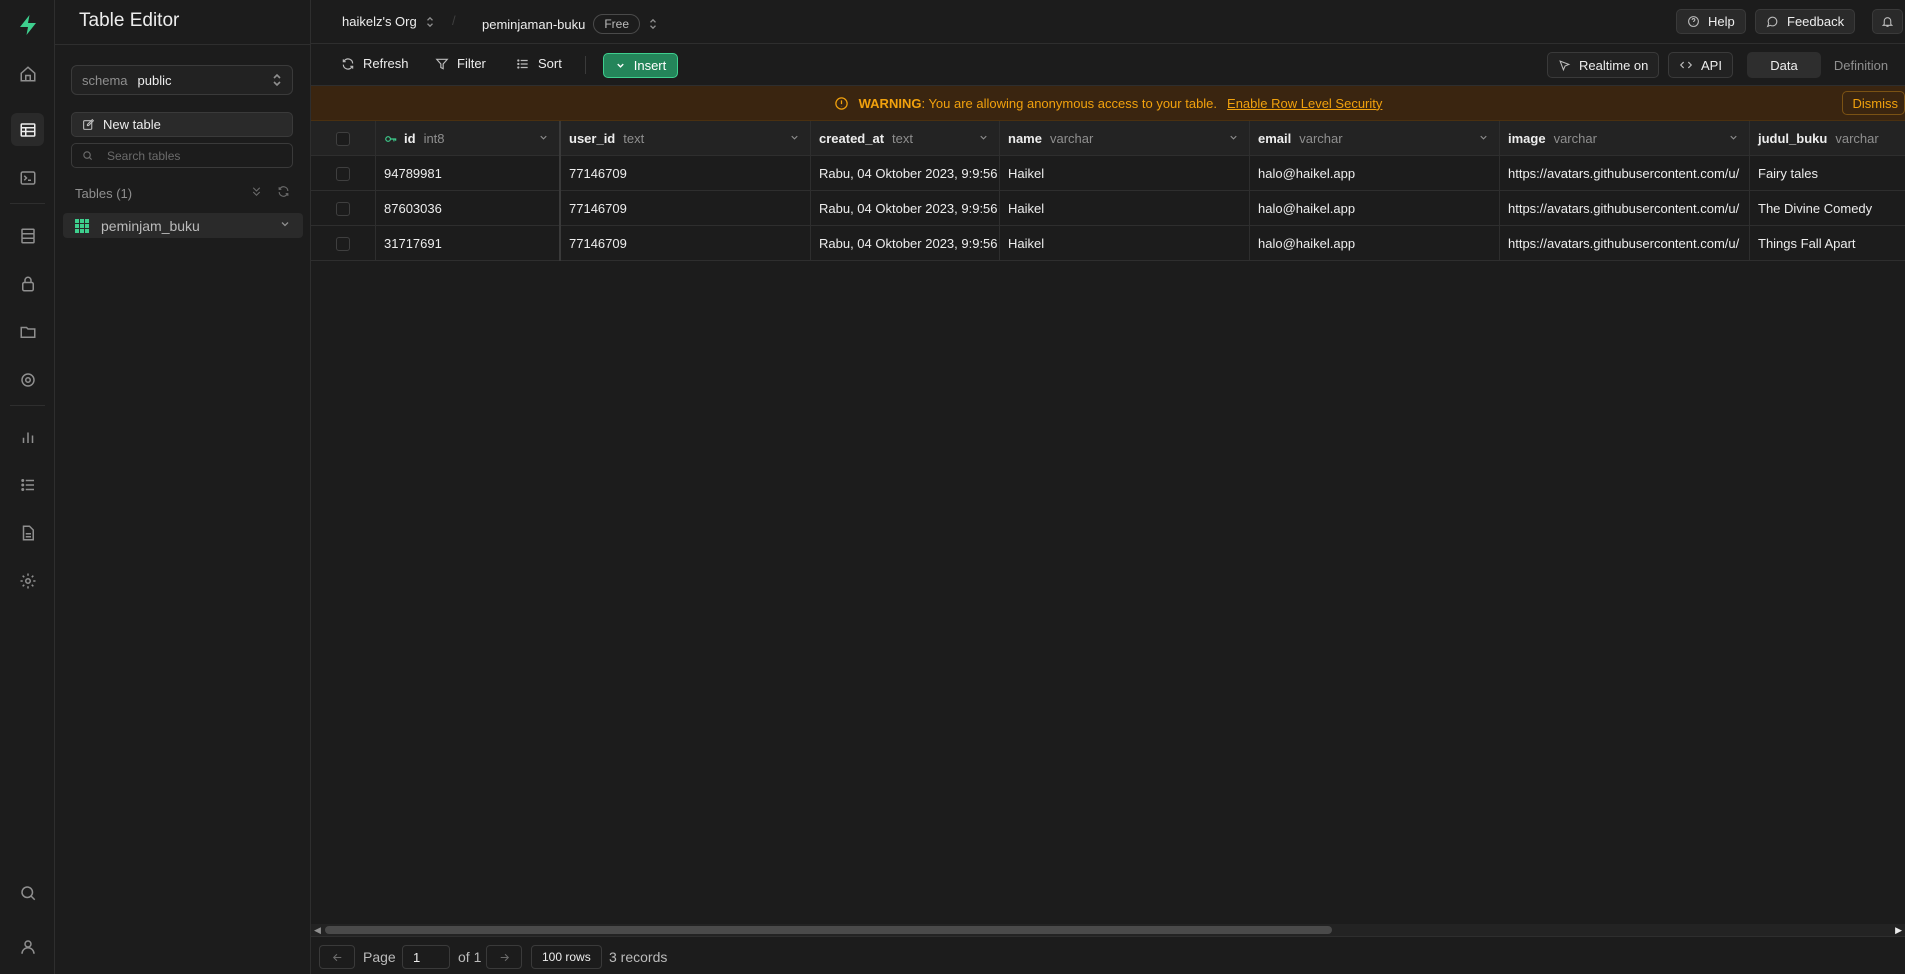 This screenshot has height=974, width=1905. What do you see at coordinates (1625, 138) in the screenshot?
I see `column-header-image: image varchar` at bounding box center [1625, 138].